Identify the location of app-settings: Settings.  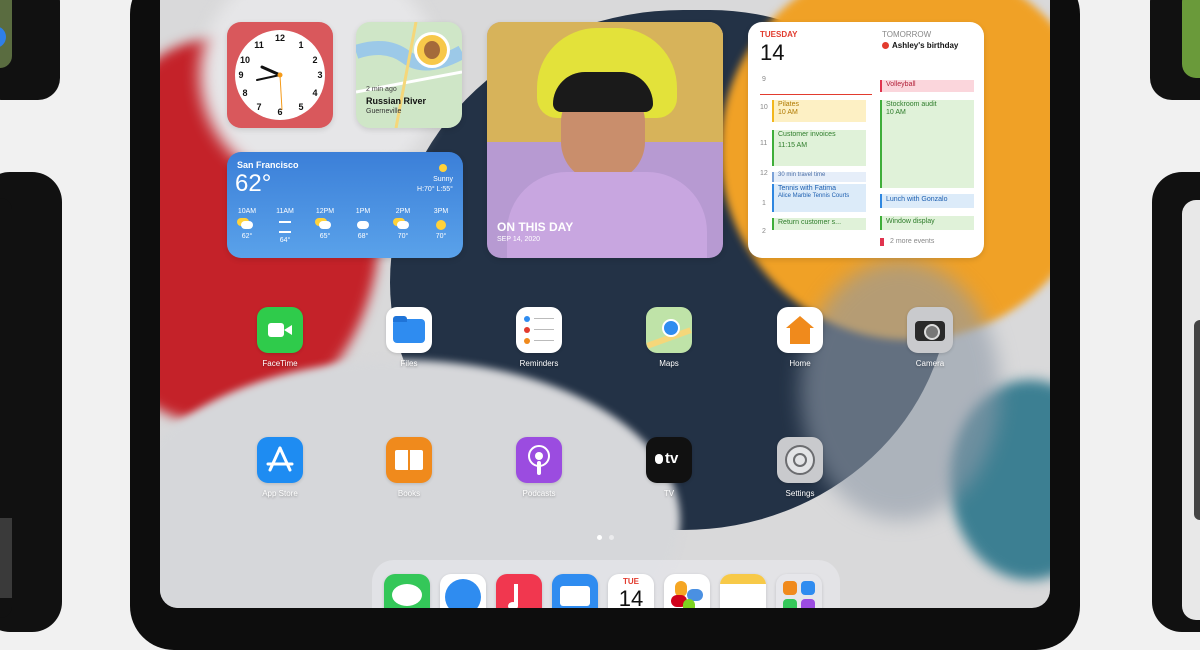
(800, 467).